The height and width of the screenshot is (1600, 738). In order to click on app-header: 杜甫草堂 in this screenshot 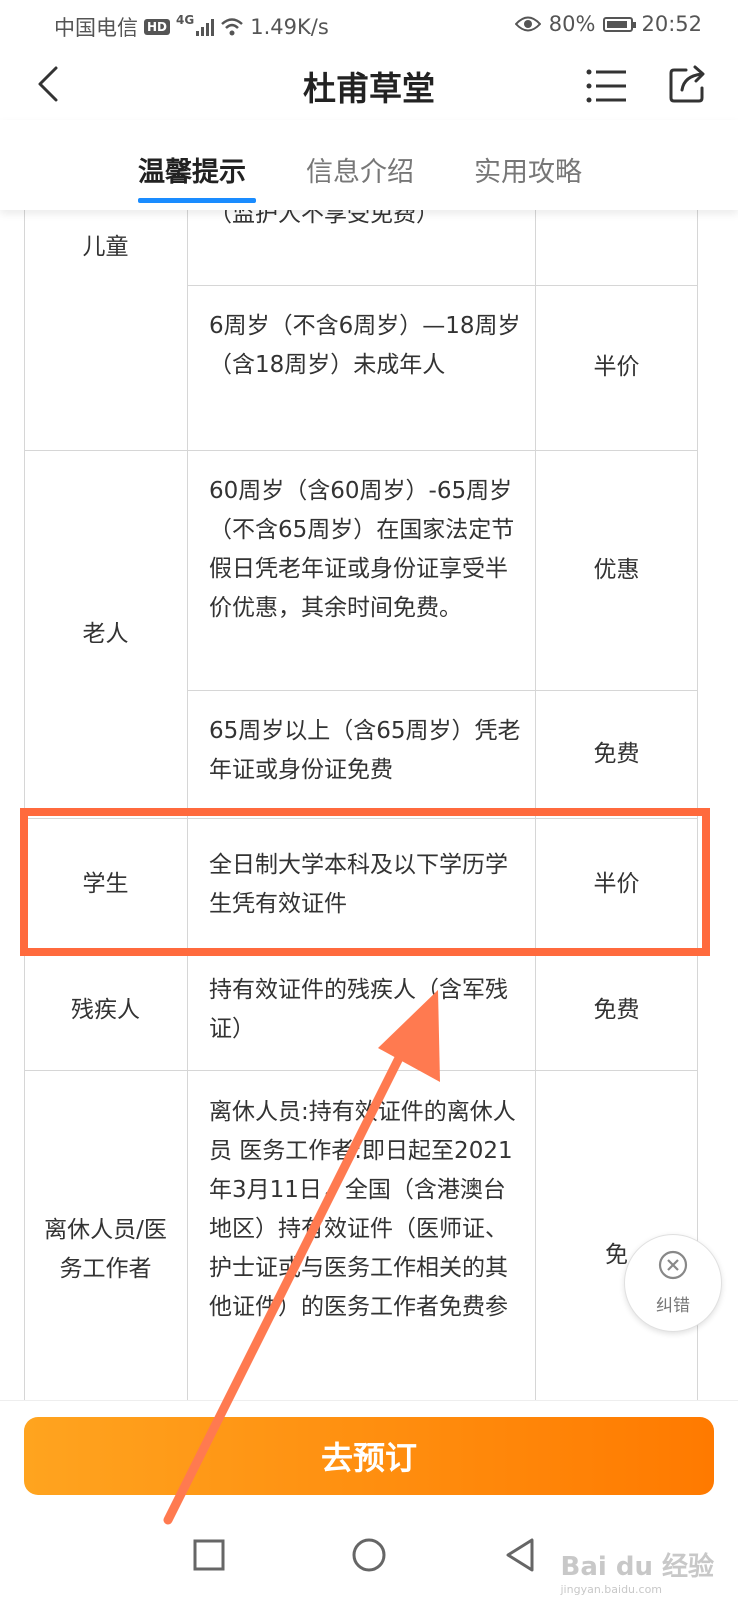, I will do `click(369, 85)`.